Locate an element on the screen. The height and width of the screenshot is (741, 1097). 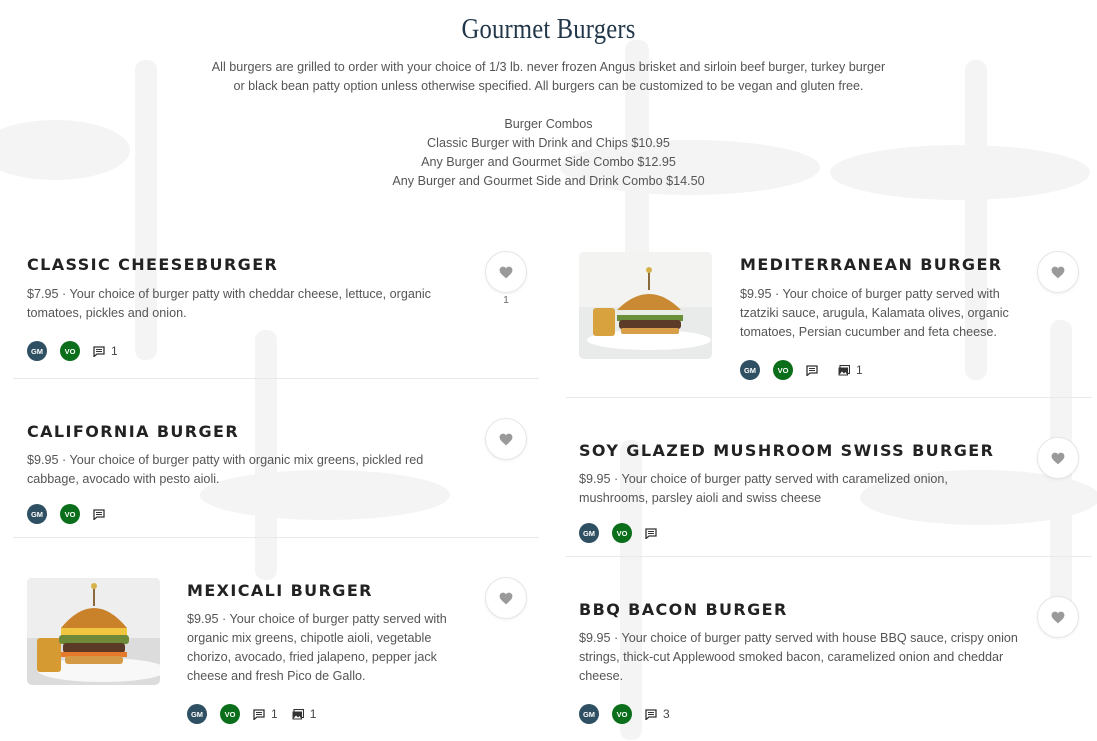
combos-heading: Burger Combos is located at coordinates (548, 124).